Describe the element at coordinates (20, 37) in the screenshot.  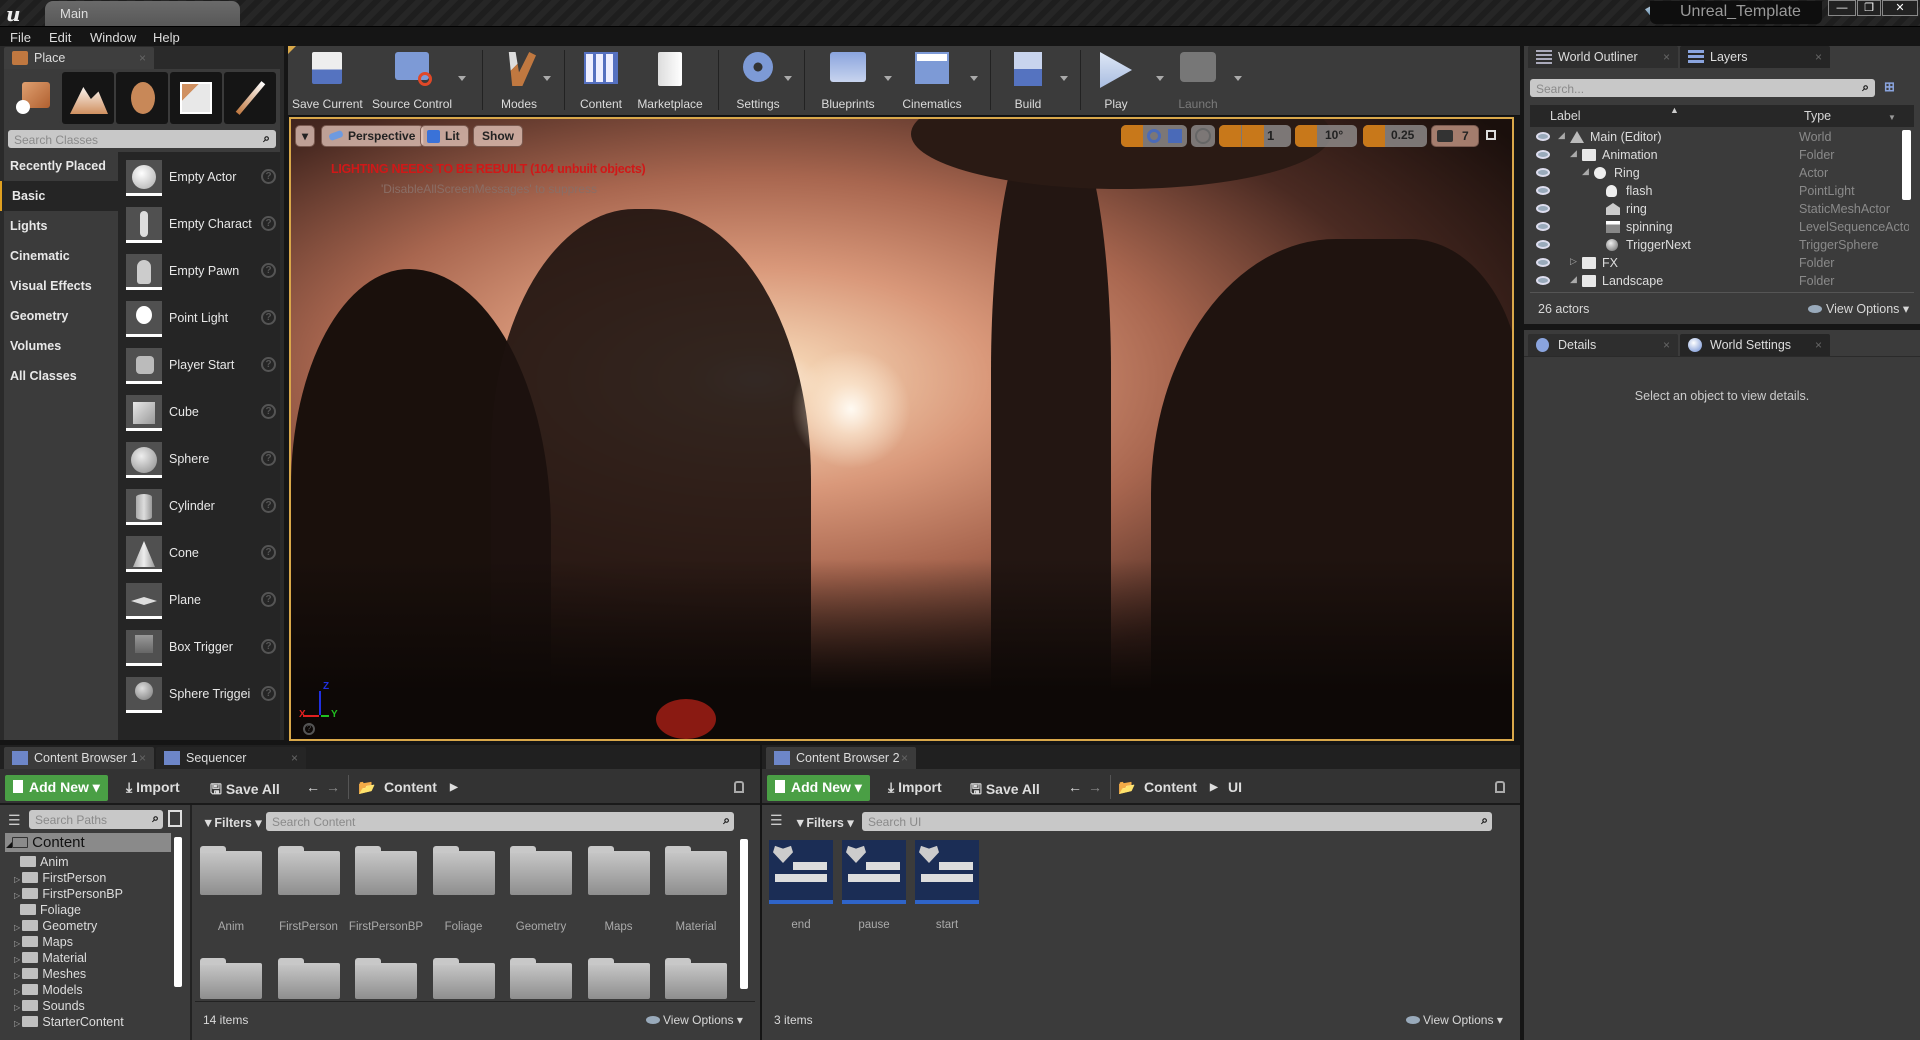
I see `menu-file: File` at that location.